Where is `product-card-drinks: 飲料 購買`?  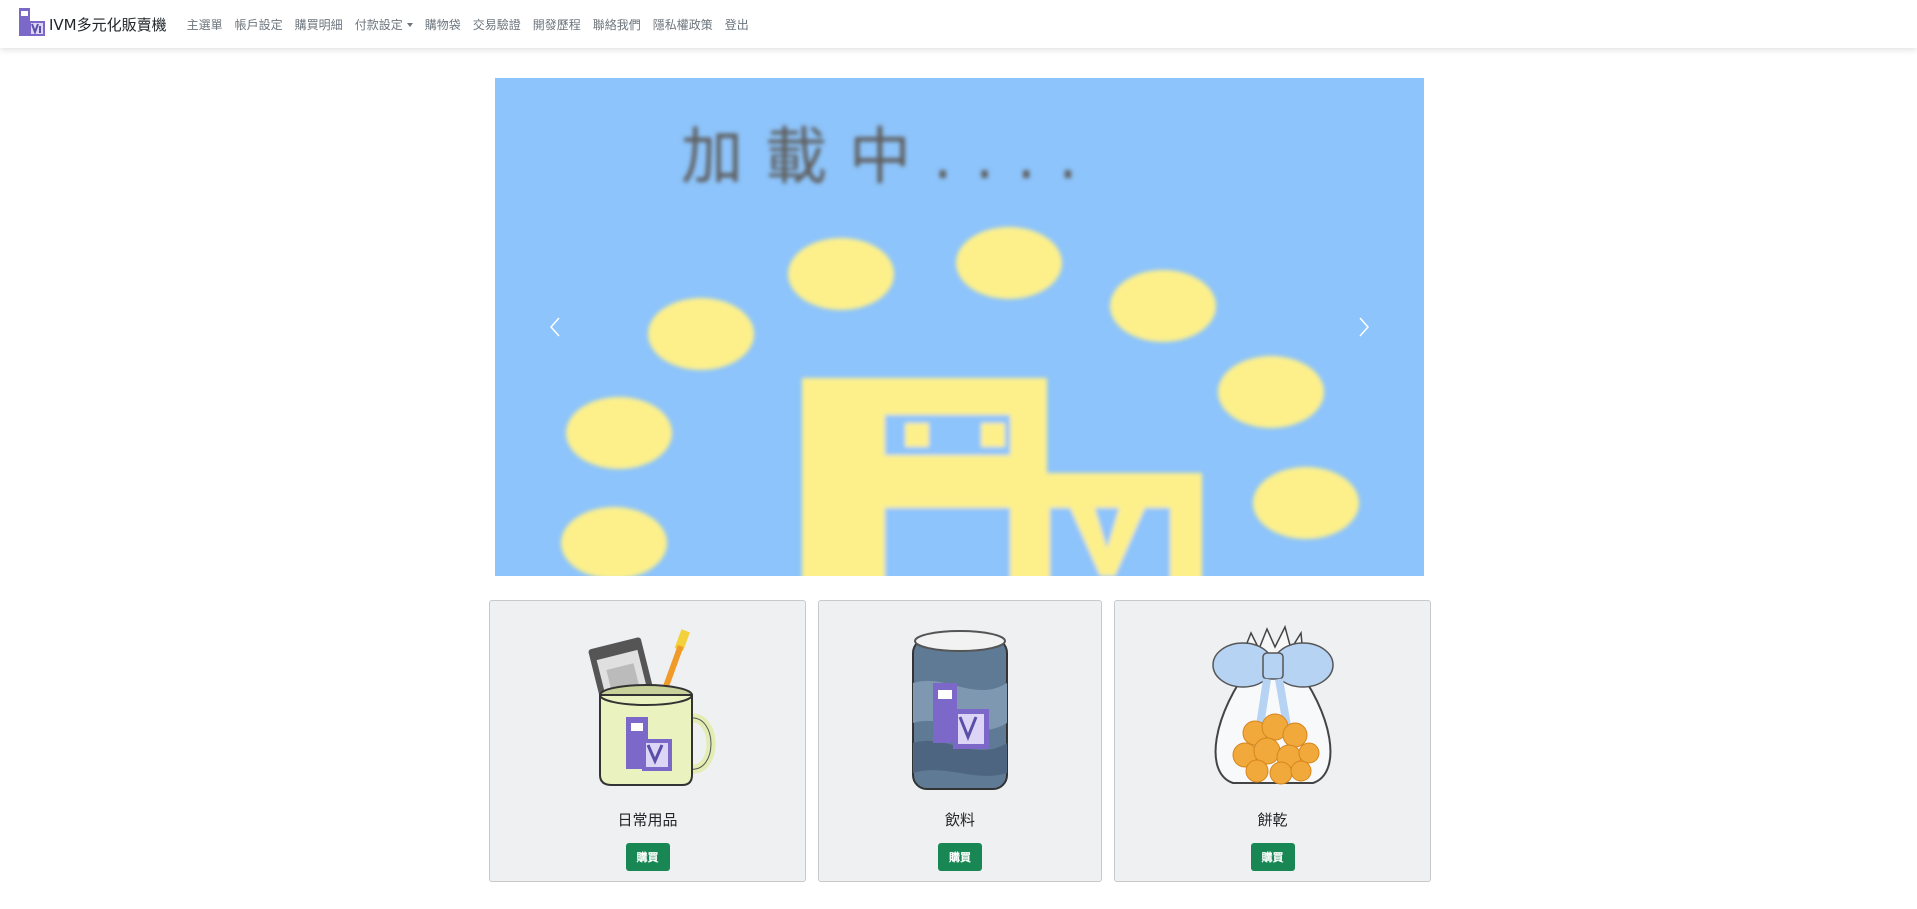
product-card-drinks: 飲料 購買 is located at coordinates (960, 741).